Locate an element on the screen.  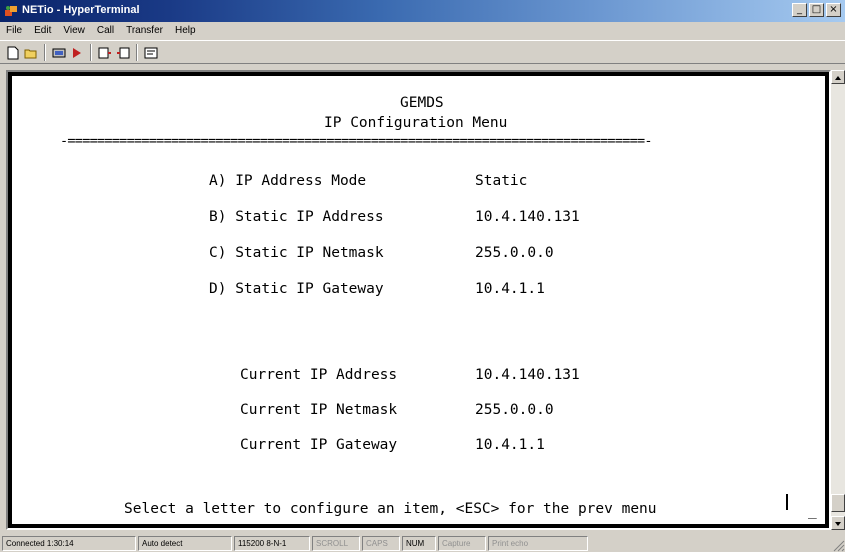
properties-call-icon is located at coordinates (77, 52).